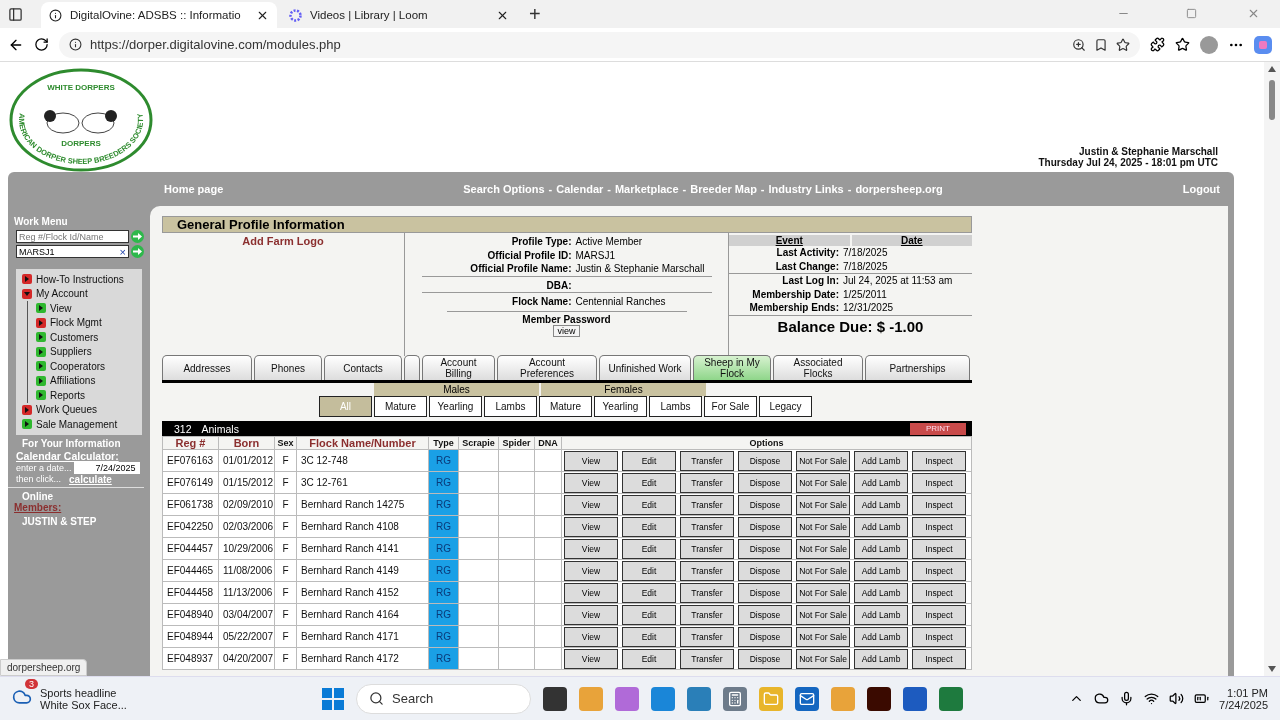 The image size is (1280, 720). Describe the element at coordinates (89, 337) in the screenshot. I see `menu-item: Customers` at that location.